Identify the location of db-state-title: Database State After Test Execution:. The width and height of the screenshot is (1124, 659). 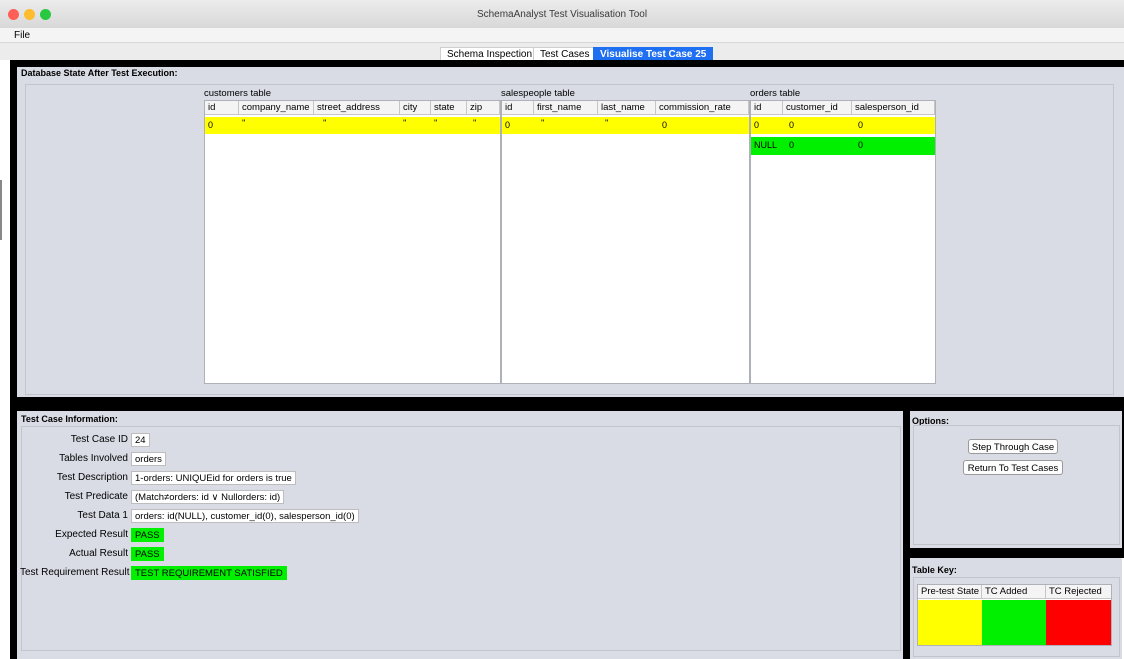
(99, 73).